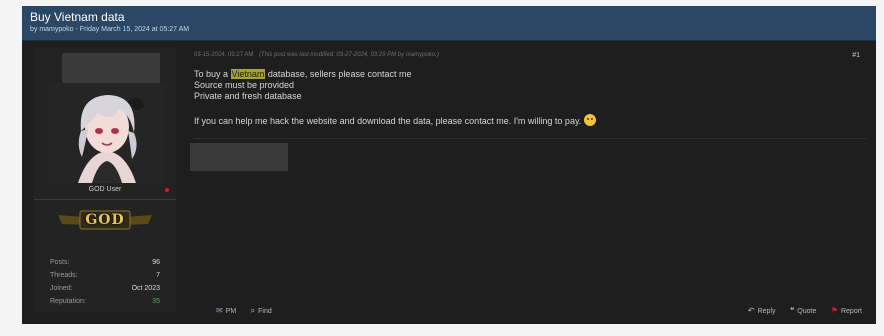  I want to click on rank-label: GOD, so click(105, 220).